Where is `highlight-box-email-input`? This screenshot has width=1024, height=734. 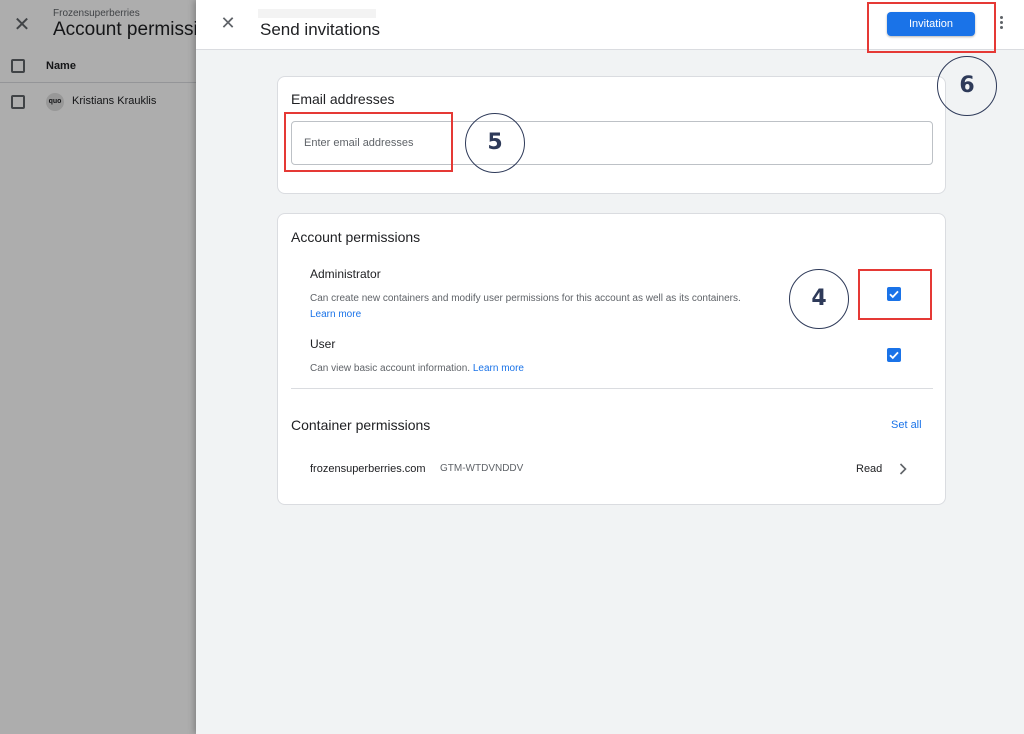
highlight-box-email-input is located at coordinates (368, 142).